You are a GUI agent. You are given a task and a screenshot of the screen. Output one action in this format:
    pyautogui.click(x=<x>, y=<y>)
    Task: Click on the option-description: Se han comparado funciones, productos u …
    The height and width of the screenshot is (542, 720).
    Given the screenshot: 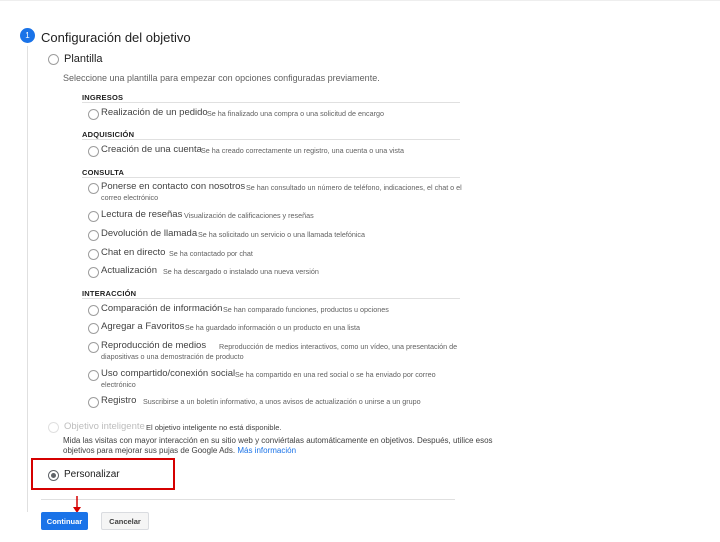 What is the action you would take?
    pyautogui.click(x=306, y=309)
    